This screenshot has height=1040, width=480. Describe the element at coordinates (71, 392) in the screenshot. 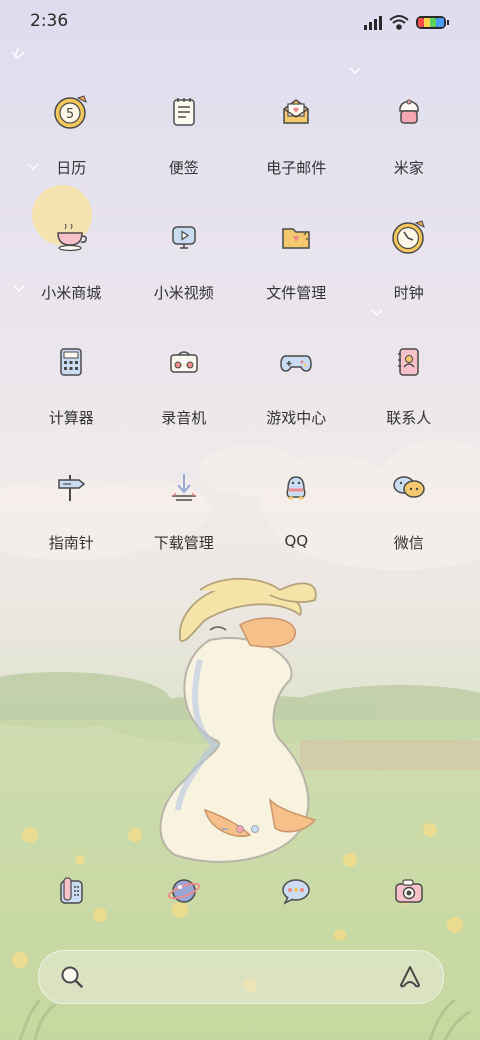

I see `app-calculator: 计算器` at that location.